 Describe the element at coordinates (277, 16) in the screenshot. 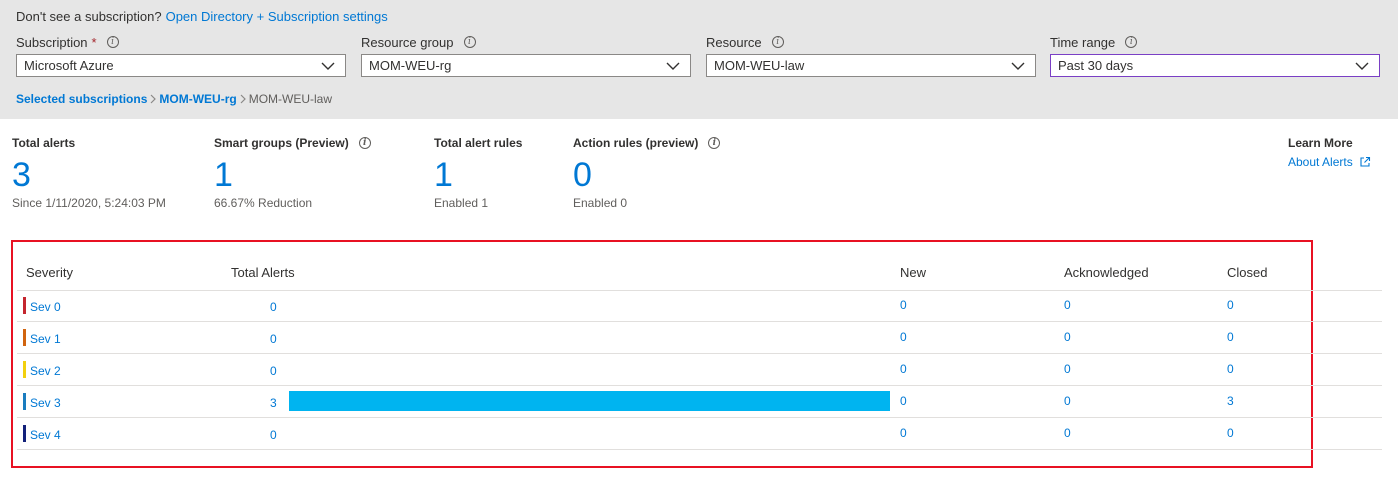

I see `directory-settings-link: Open Directory + Subscription settings` at that location.